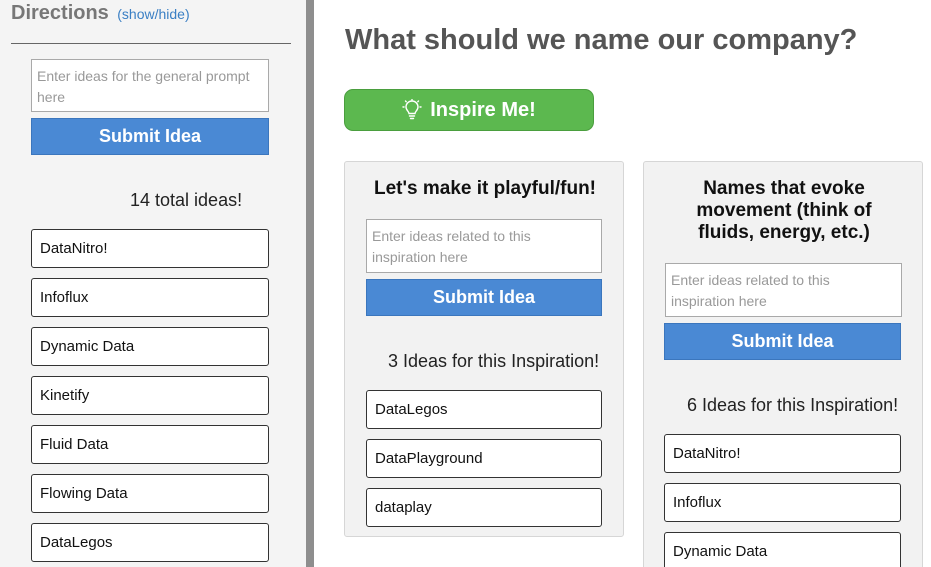  I want to click on directions-toggle-link: (show/hide), so click(153, 14).